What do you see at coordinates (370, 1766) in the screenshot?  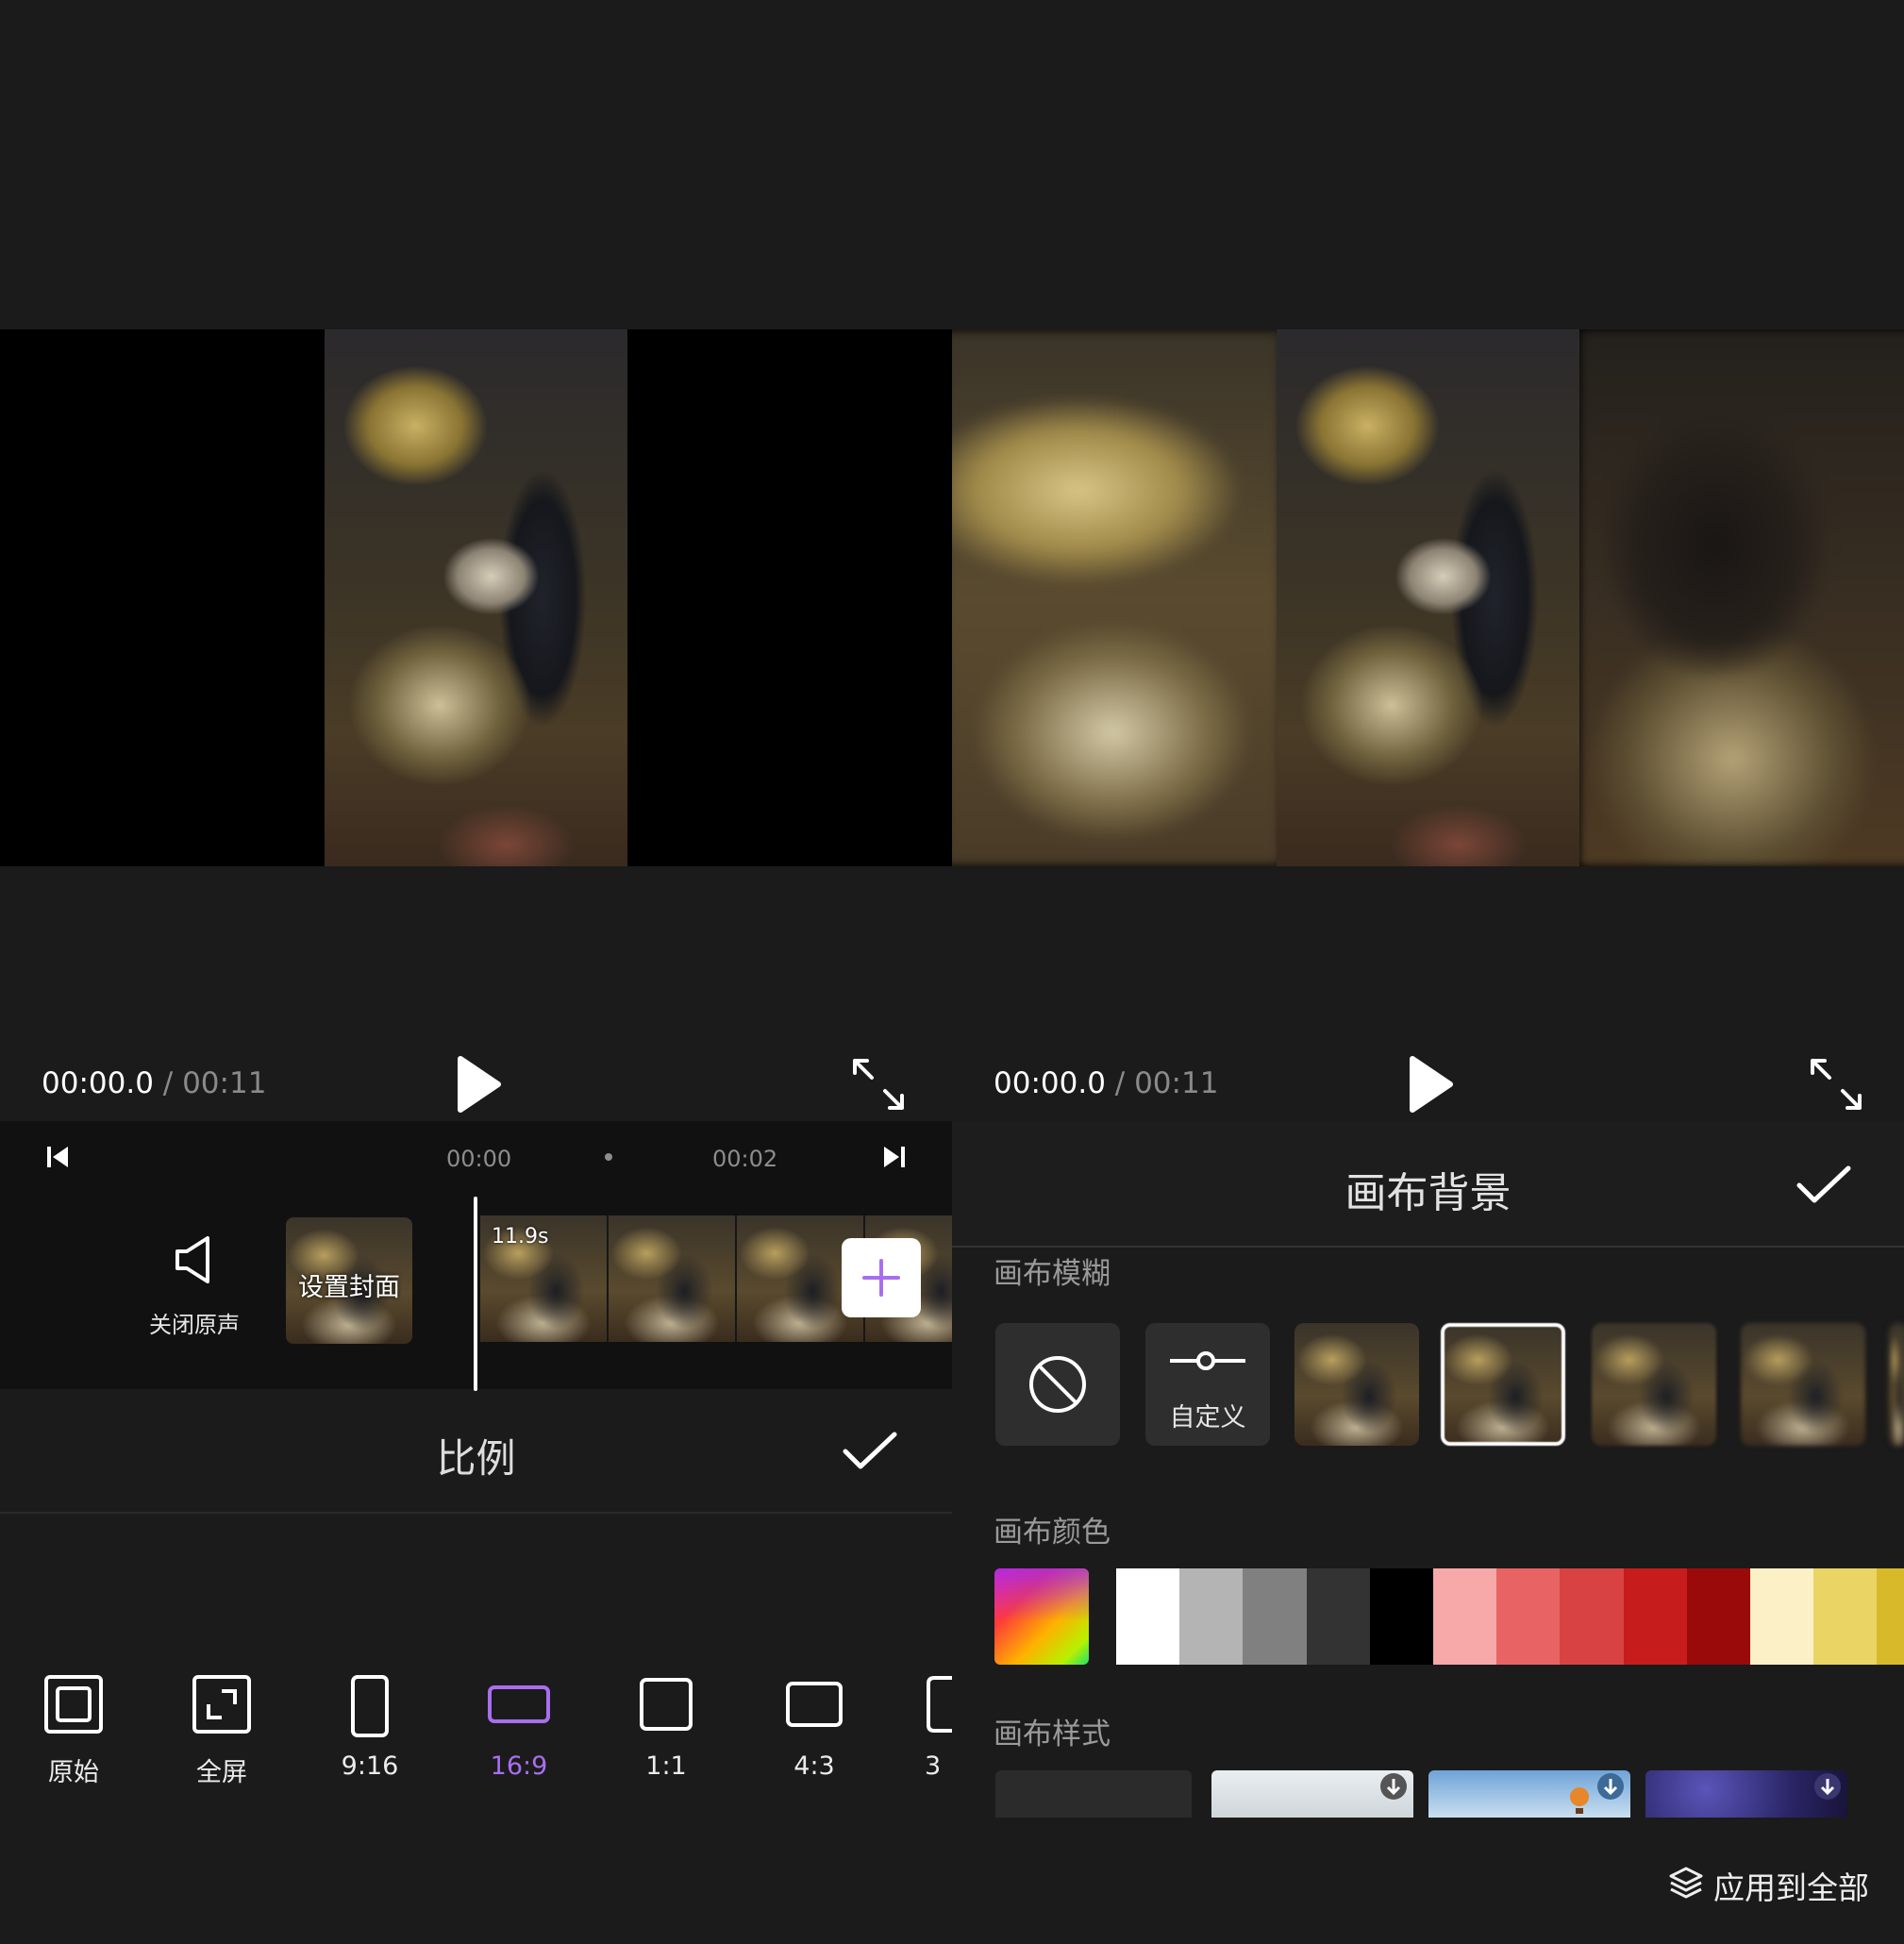 I see `ratio-label: 9:16` at bounding box center [370, 1766].